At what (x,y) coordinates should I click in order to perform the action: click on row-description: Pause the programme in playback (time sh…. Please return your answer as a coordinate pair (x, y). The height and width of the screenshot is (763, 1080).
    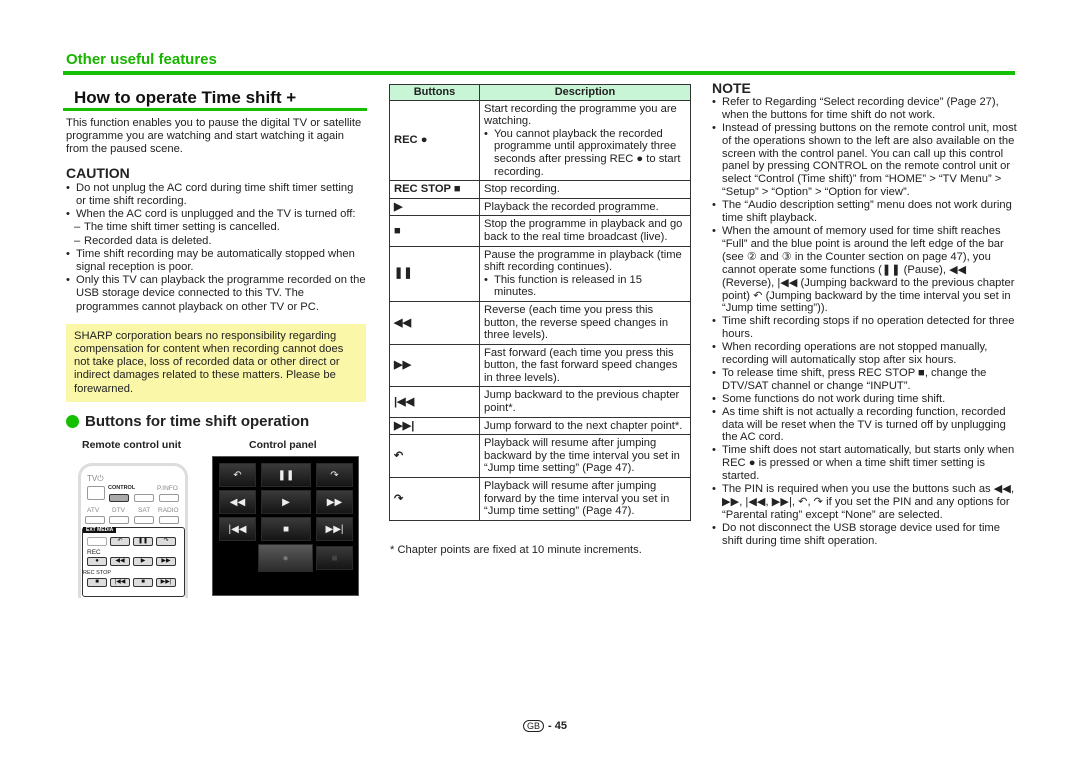
    Looking at the image, I should click on (585, 273).